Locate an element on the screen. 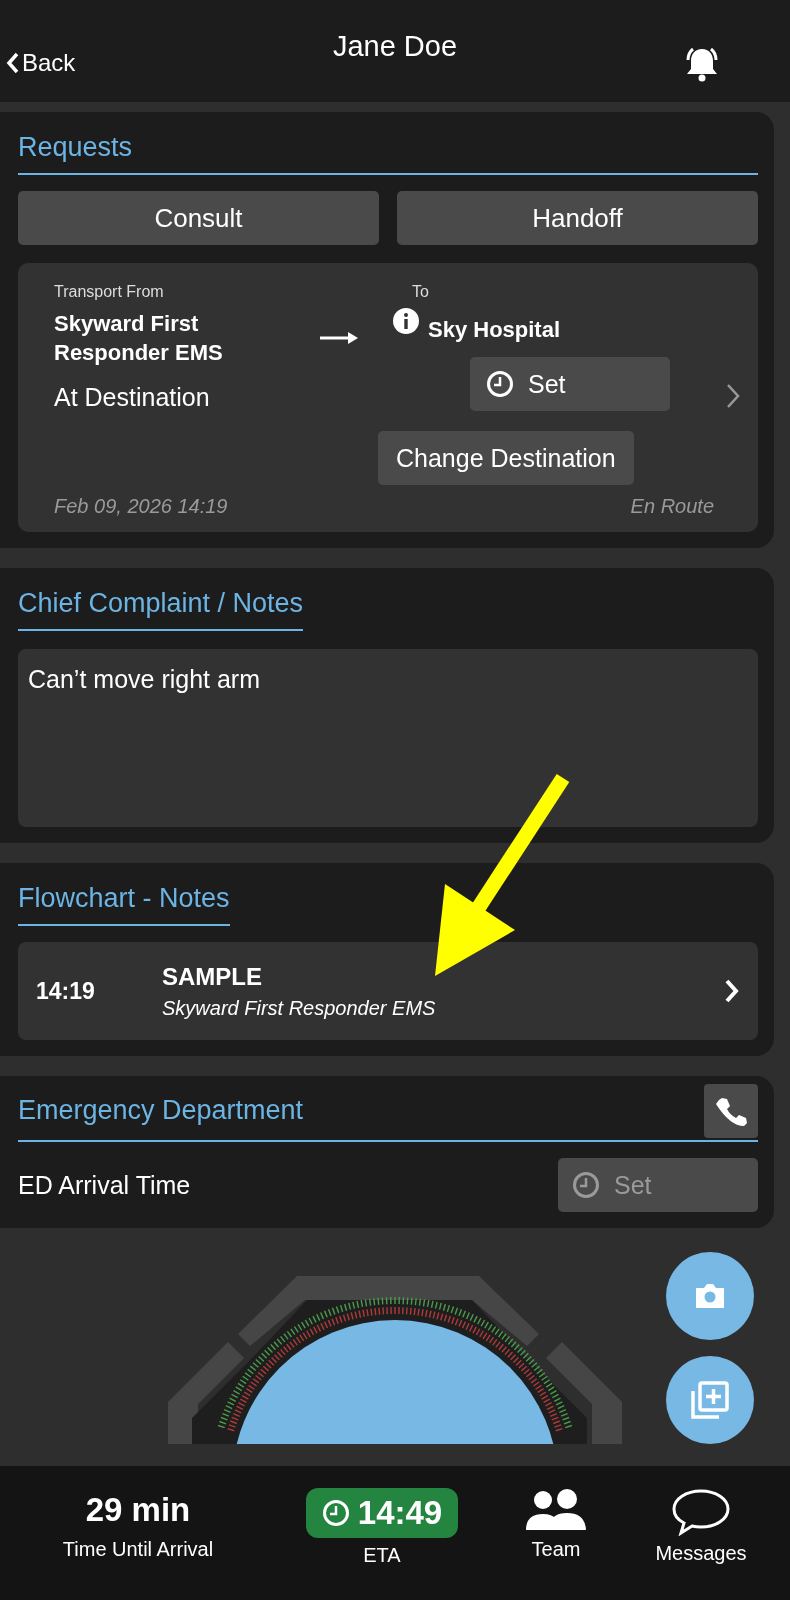 The image size is (790, 1600). section-title: Chief Complaint / Notes is located at coordinates (161, 606).